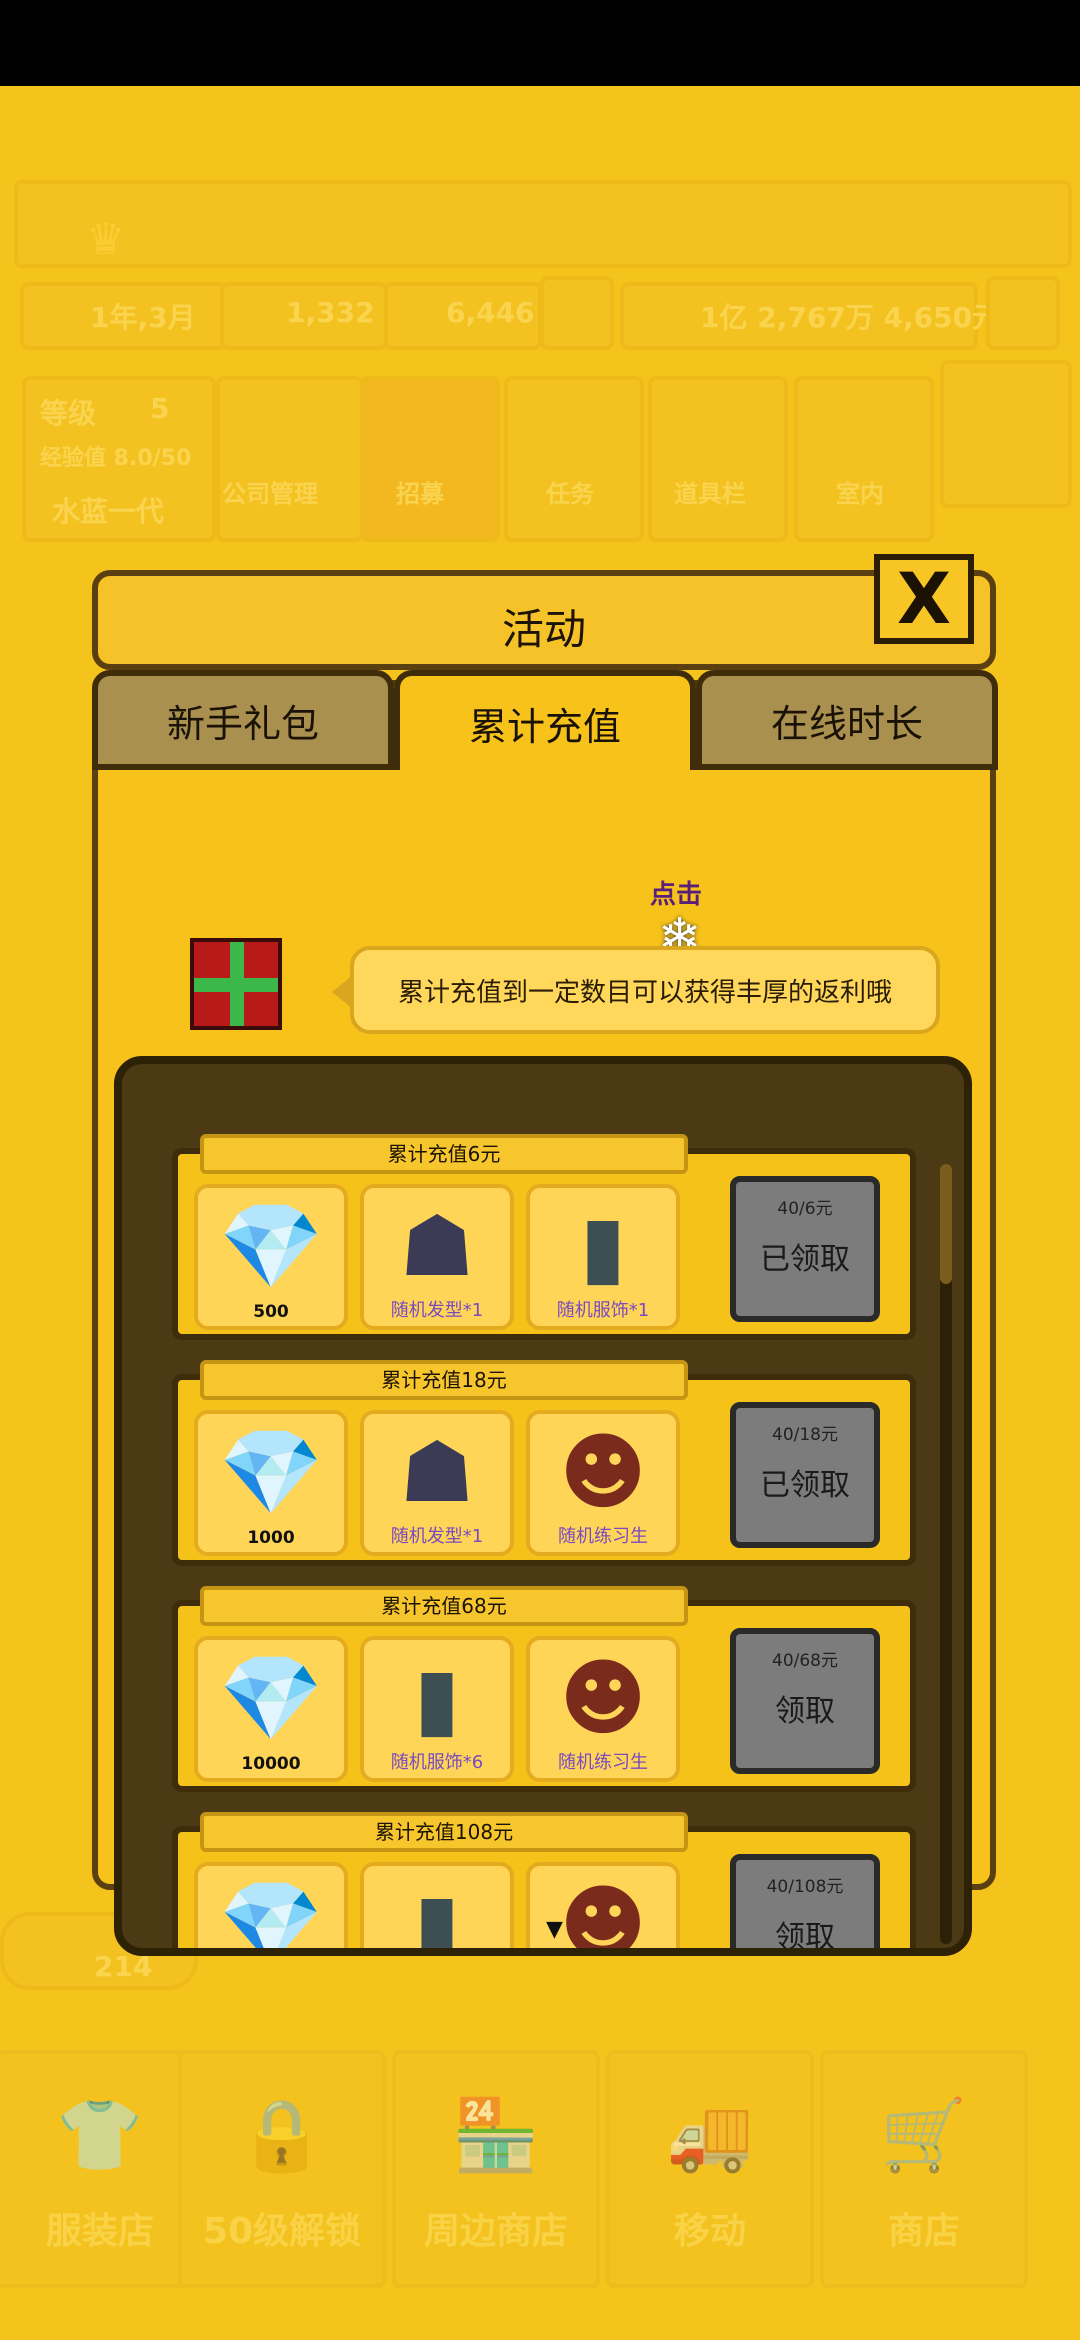  What do you see at coordinates (490, 312) in the screenshot?
I see `gems-text: 6,446` at bounding box center [490, 312].